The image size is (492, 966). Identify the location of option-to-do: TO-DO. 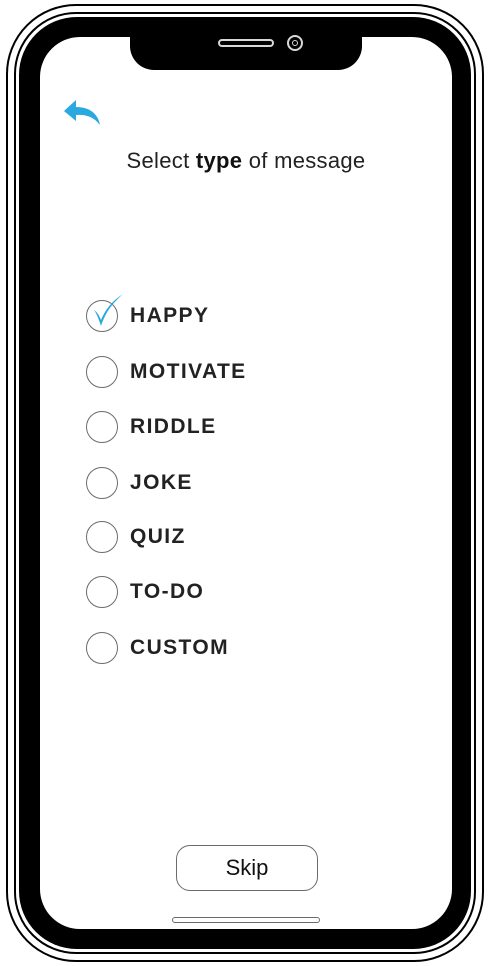
(236, 592).